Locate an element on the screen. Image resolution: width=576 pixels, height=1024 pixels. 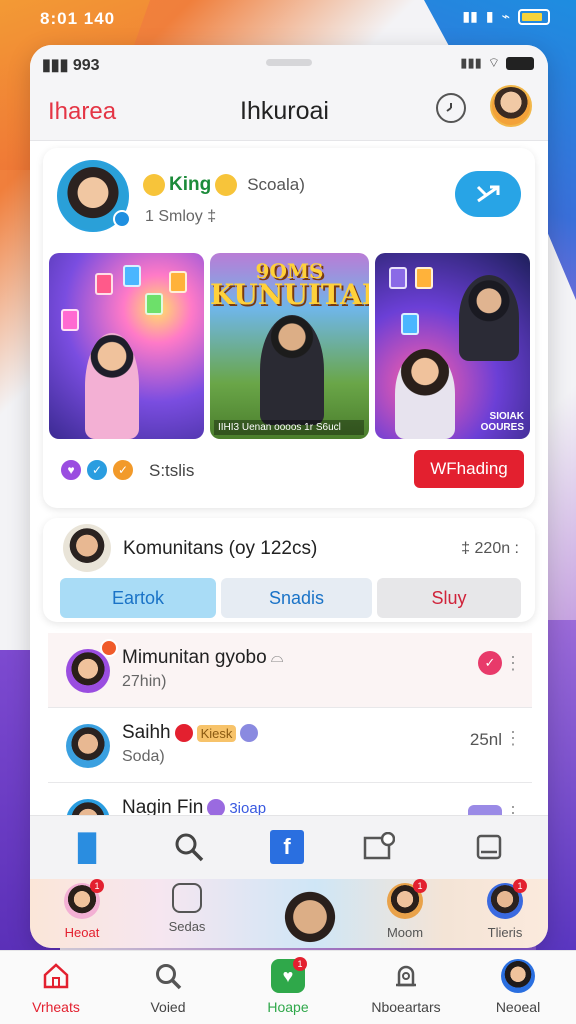
reaction-row: ♥ ✓ ✓ is located at coordinates (97, 470).